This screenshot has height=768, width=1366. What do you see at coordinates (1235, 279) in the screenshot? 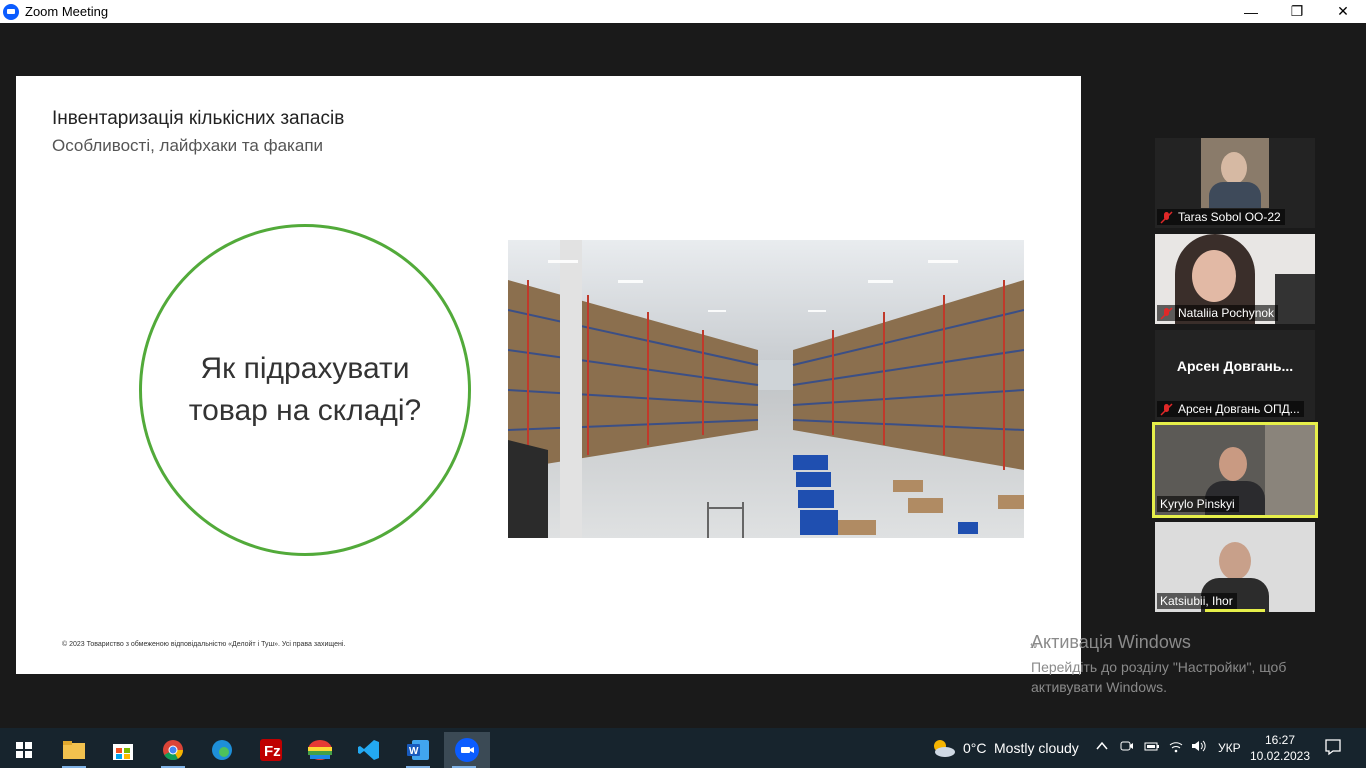
I see `participant-tile: Nataliia Pochynok` at bounding box center [1235, 279].